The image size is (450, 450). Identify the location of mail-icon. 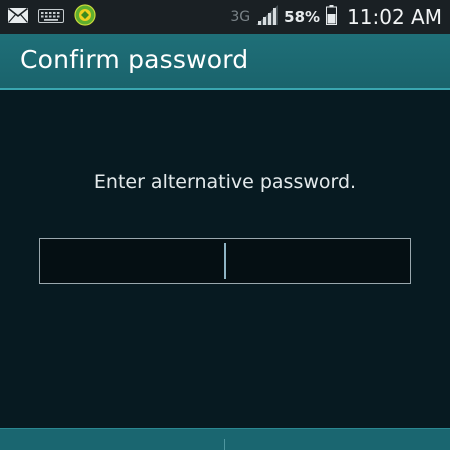
(18, 17).